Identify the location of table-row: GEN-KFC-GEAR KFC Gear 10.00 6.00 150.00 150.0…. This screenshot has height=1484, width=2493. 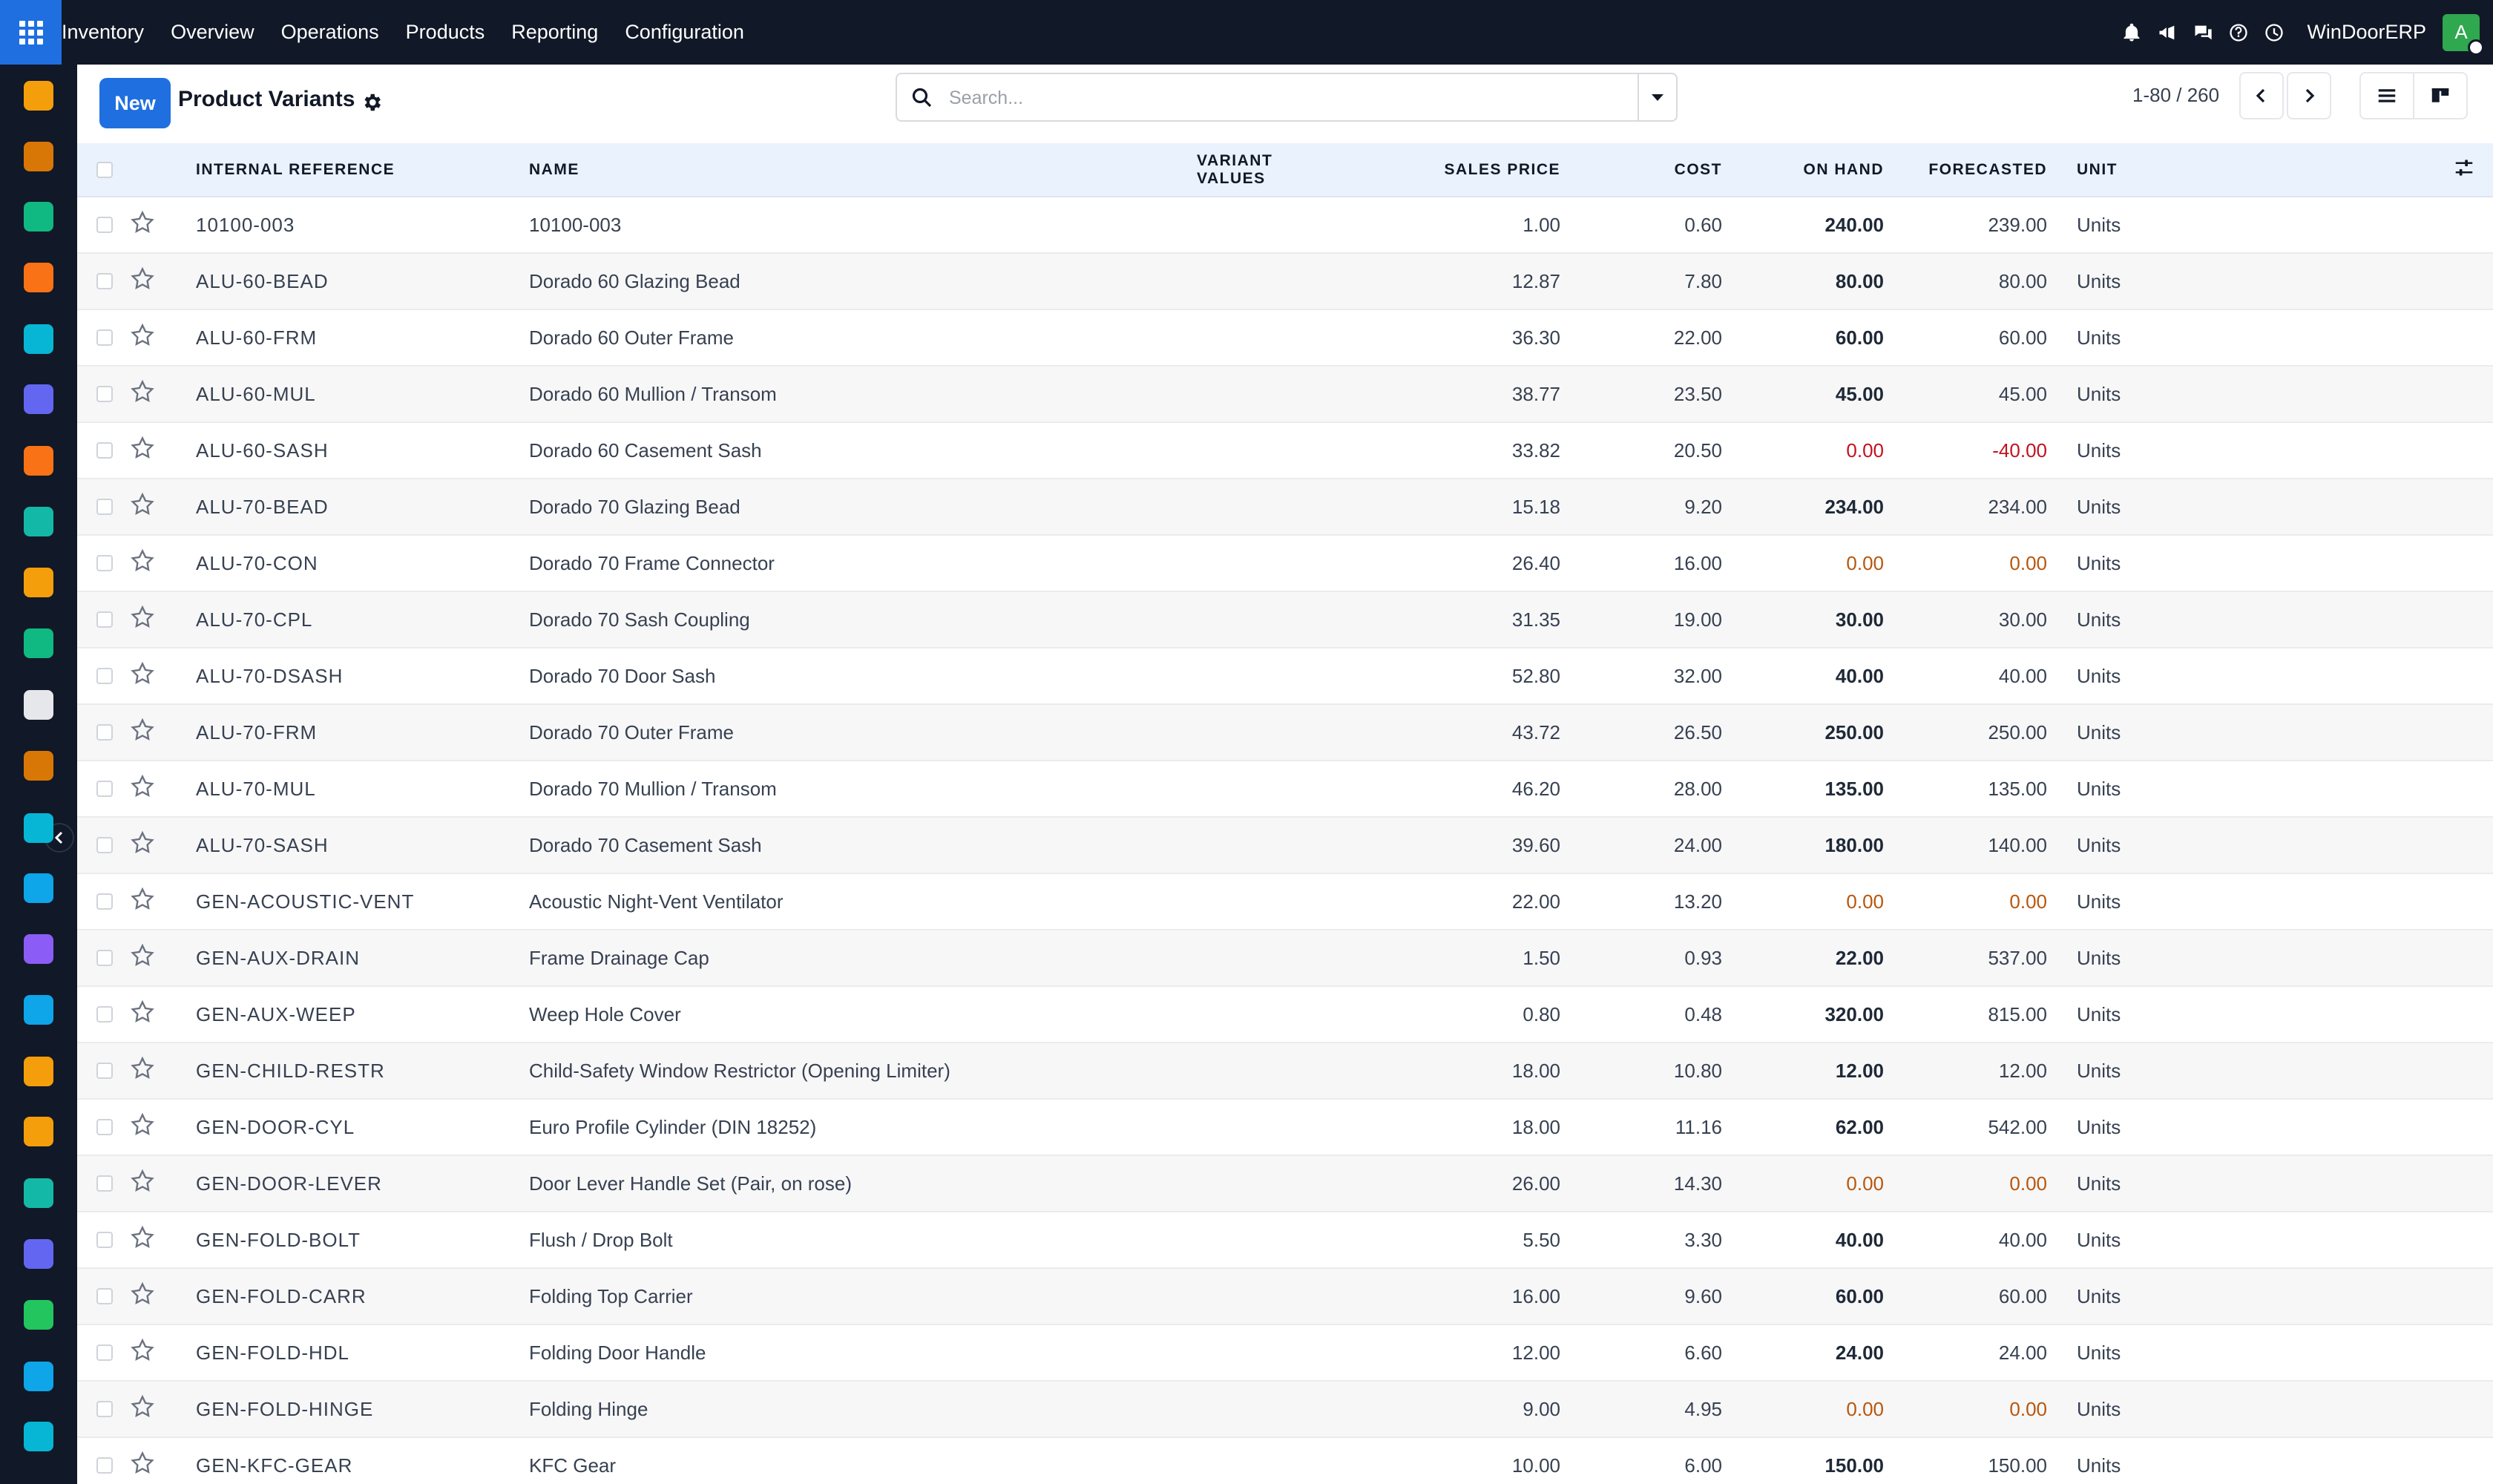
(1285, 1460).